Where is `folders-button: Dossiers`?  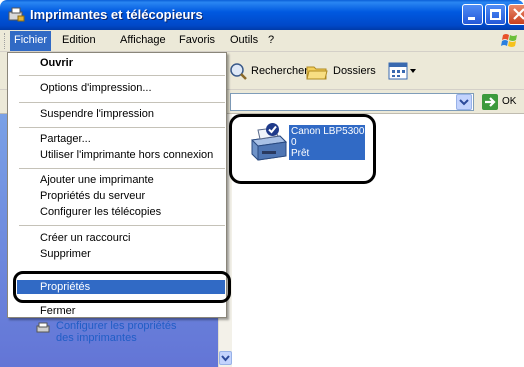 folders-button: Dossiers is located at coordinates (341, 71).